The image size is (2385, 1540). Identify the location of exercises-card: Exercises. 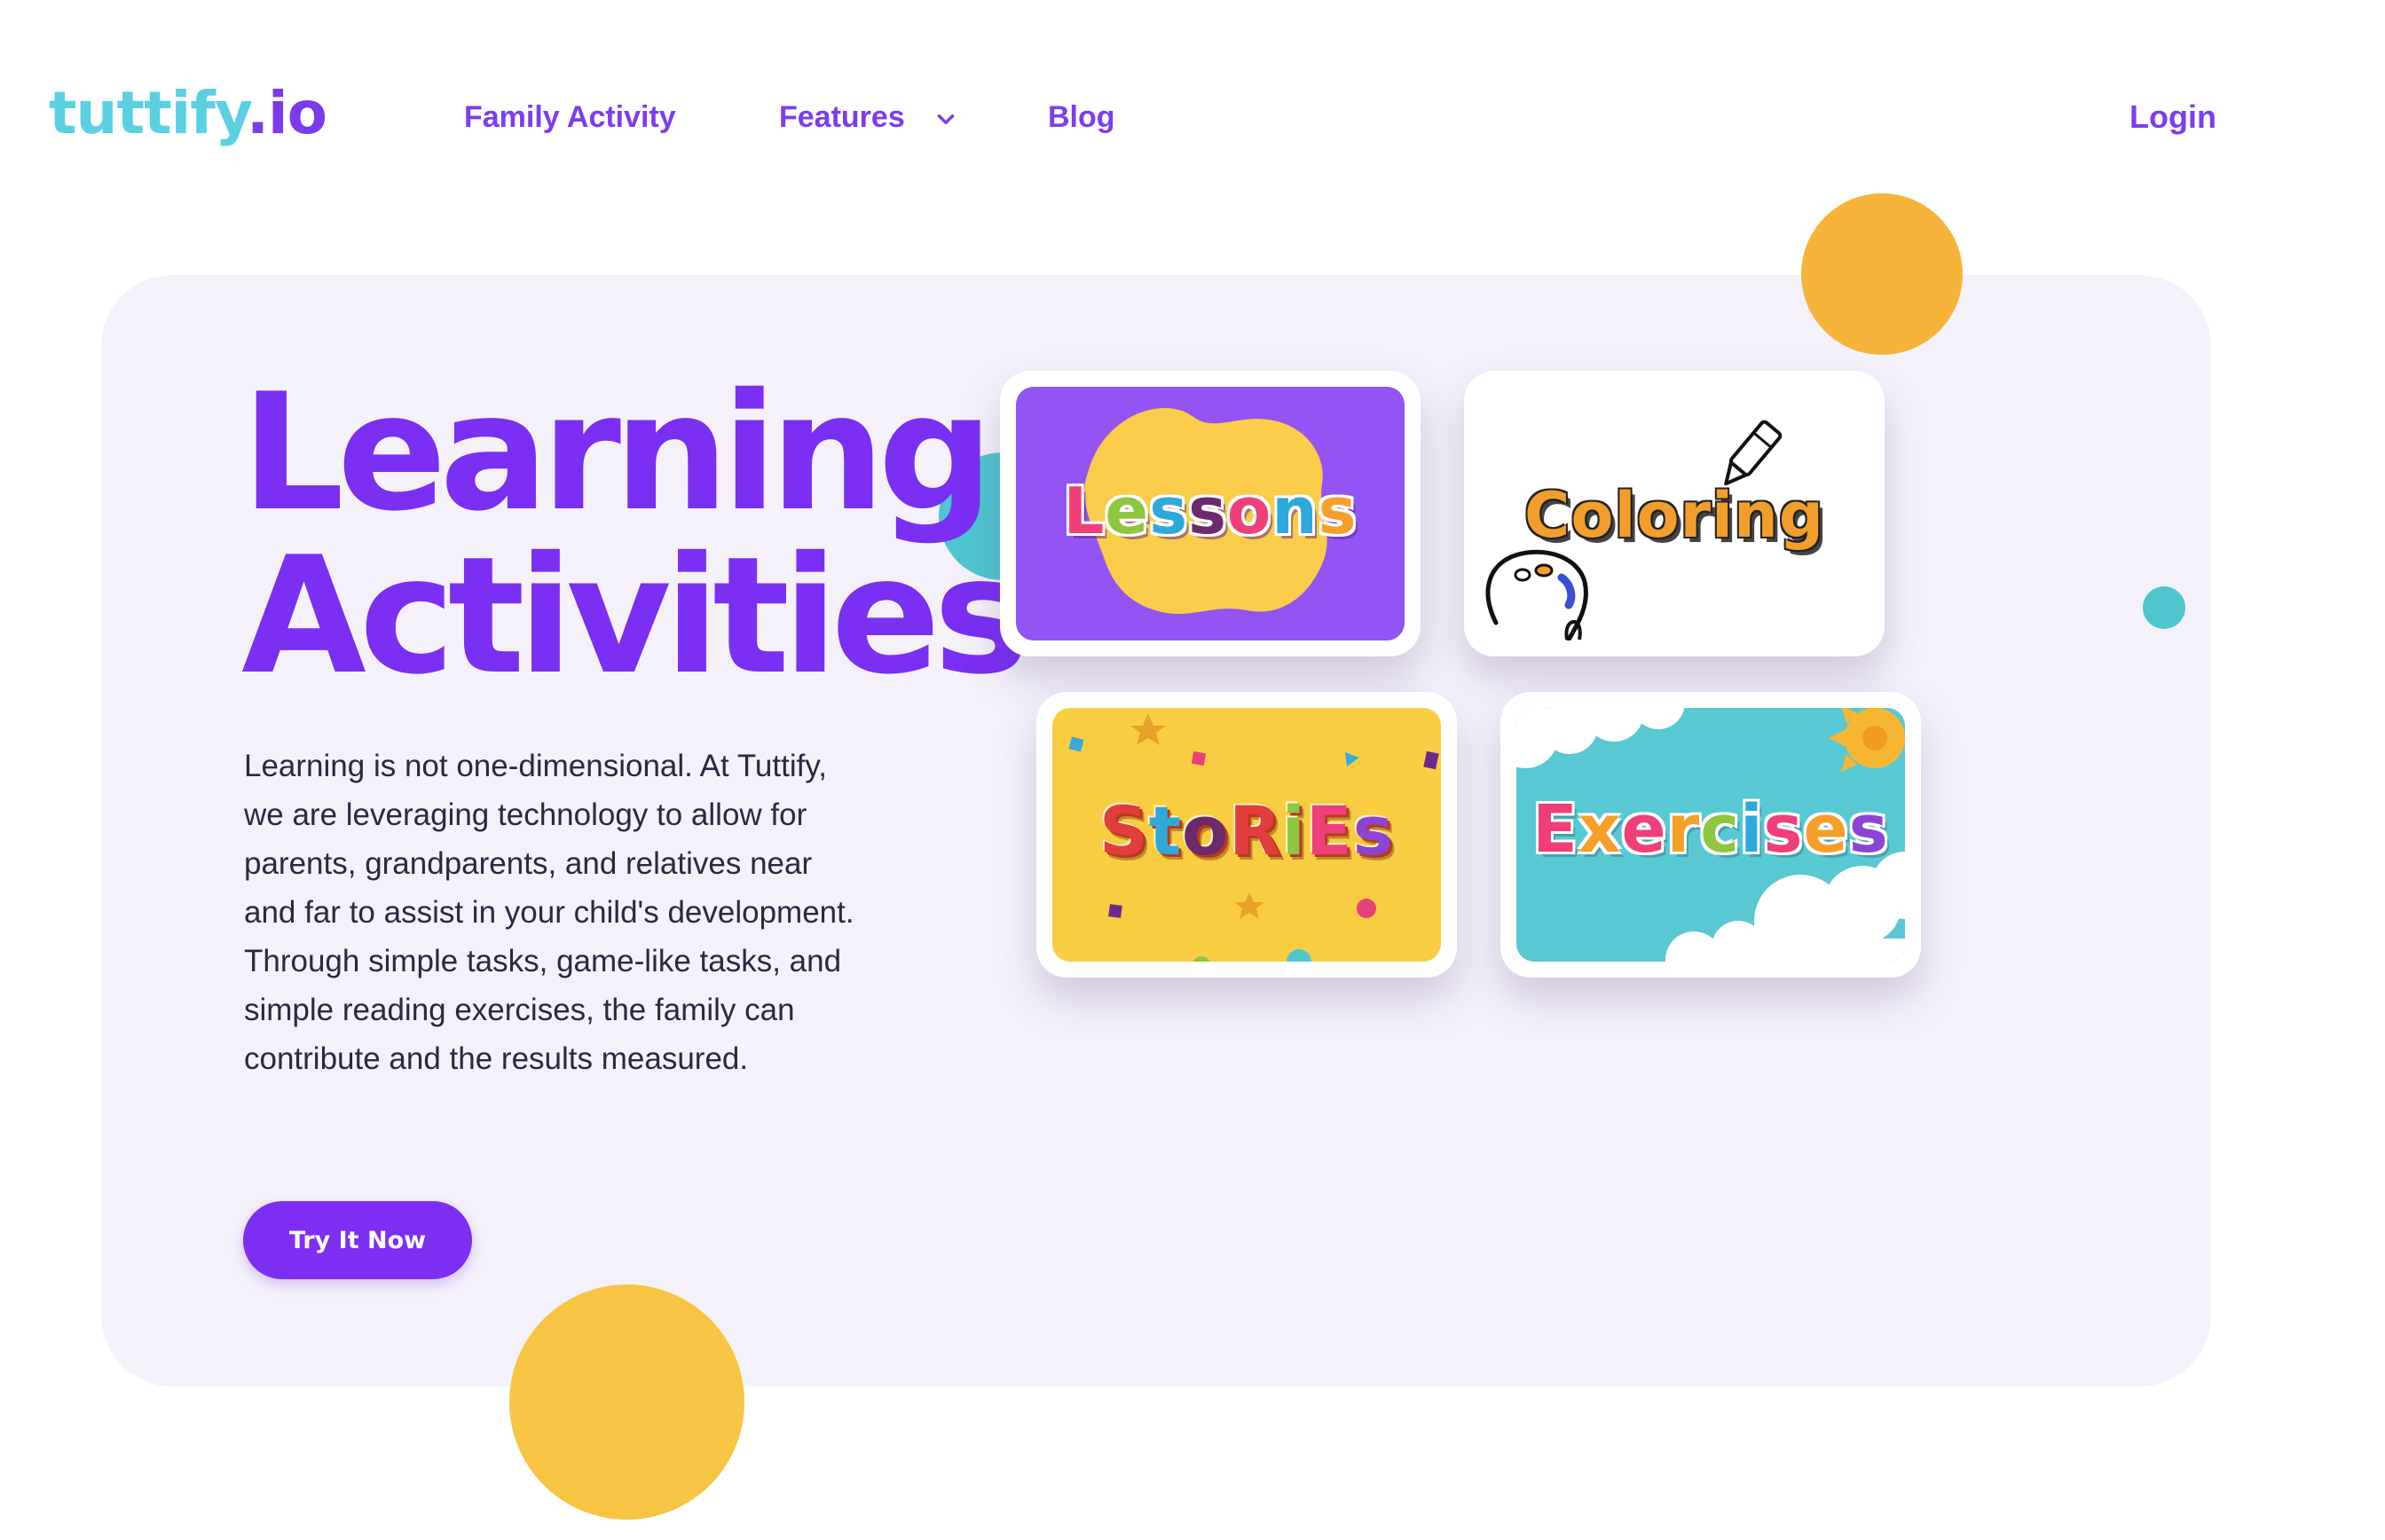
(1710, 835).